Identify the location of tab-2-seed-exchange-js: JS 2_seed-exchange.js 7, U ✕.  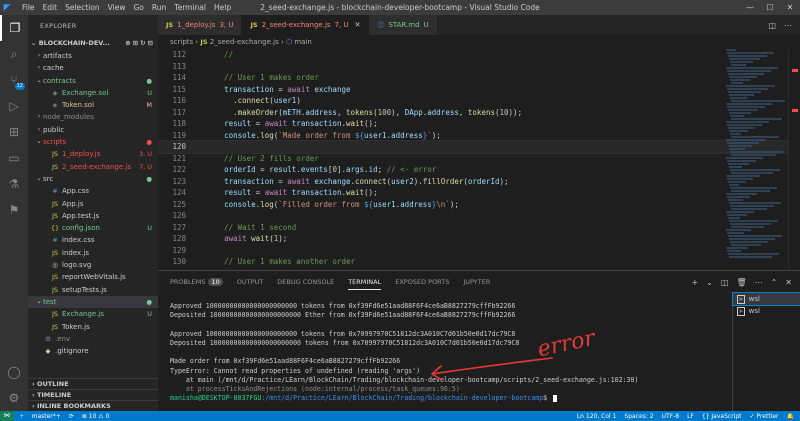
(306, 25).